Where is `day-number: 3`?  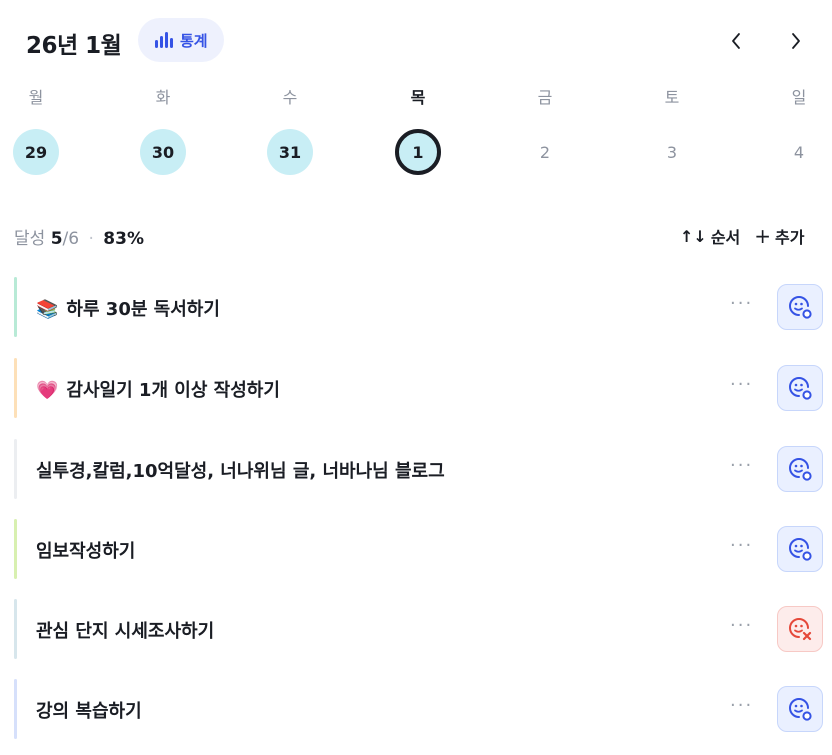
day-number: 3 is located at coordinates (672, 152).